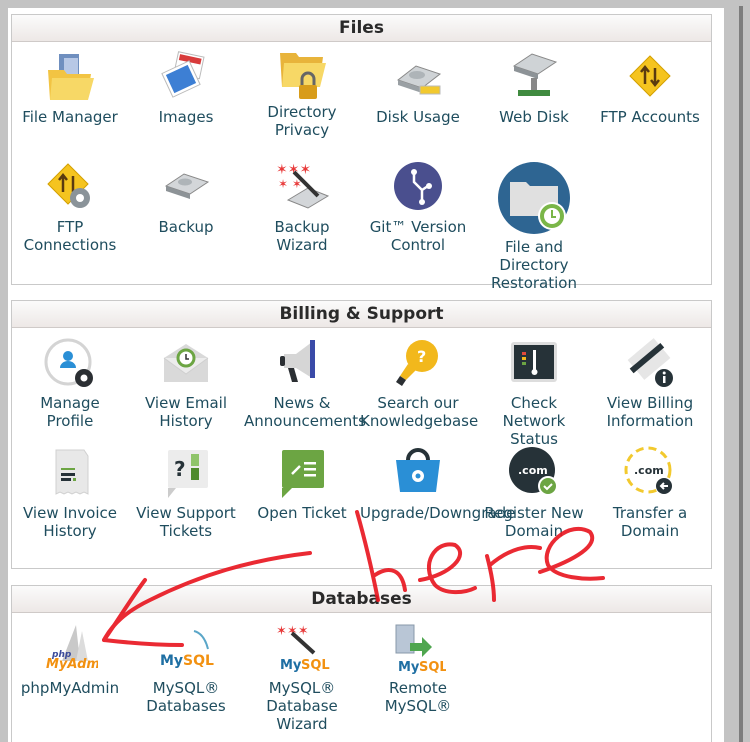 Image resolution: width=750 pixels, height=742 pixels. What do you see at coordinates (534, 247) in the screenshot?
I see `item-label: File and` at bounding box center [534, 247].